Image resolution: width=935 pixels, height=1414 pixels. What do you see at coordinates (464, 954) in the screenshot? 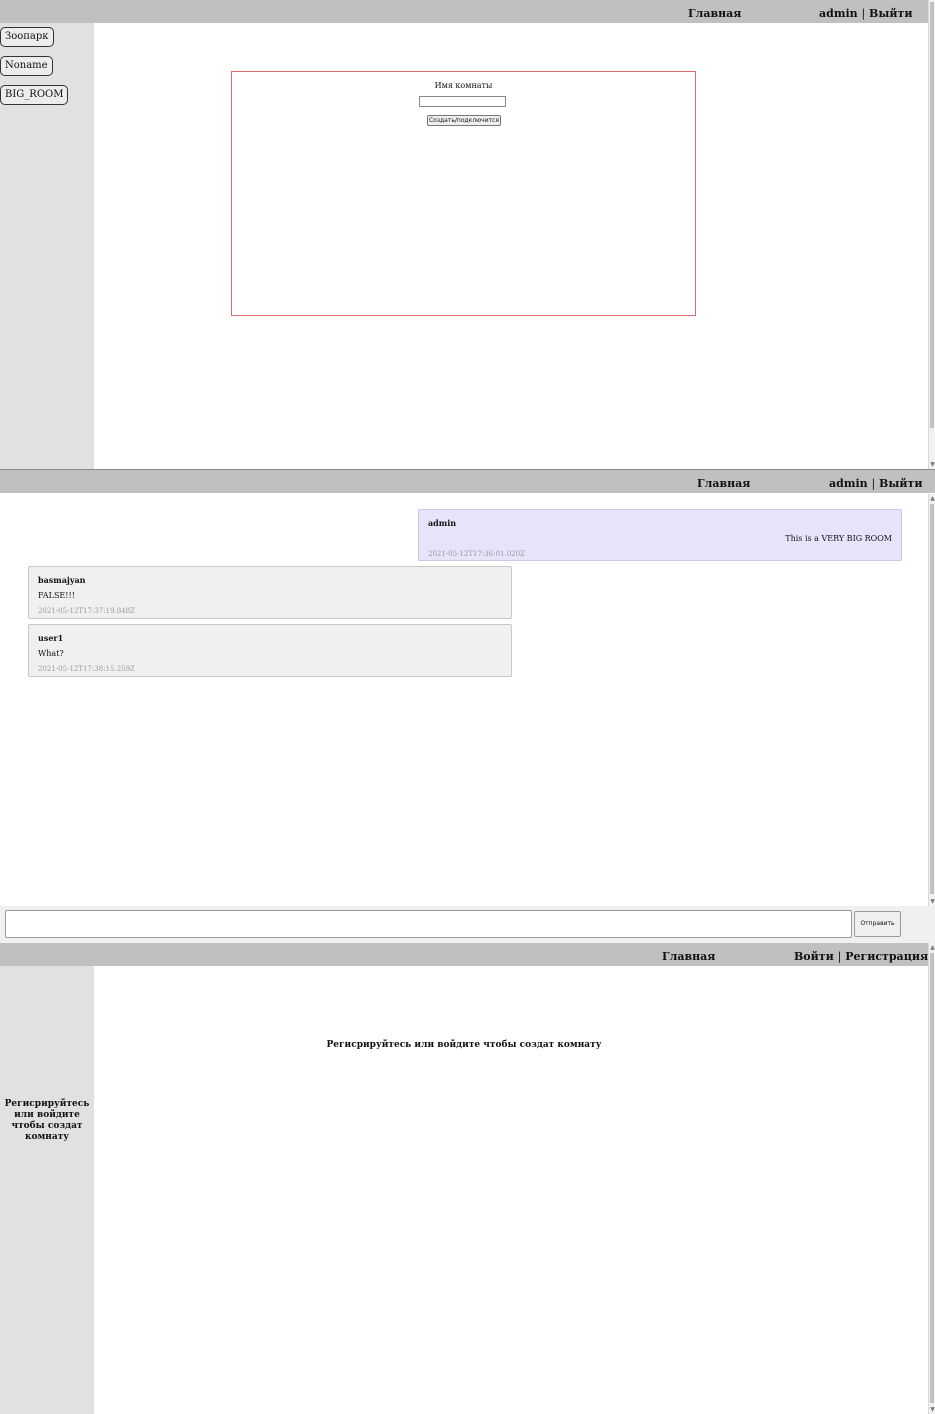
I see `top-nav-bar: Главная Войти | Регистрация` at bounding box center [464, 954].